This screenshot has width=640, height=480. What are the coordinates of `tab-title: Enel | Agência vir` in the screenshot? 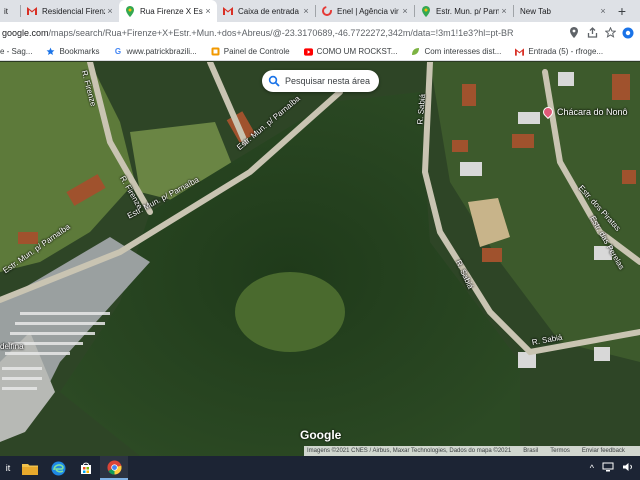 It's located at (368, 11).